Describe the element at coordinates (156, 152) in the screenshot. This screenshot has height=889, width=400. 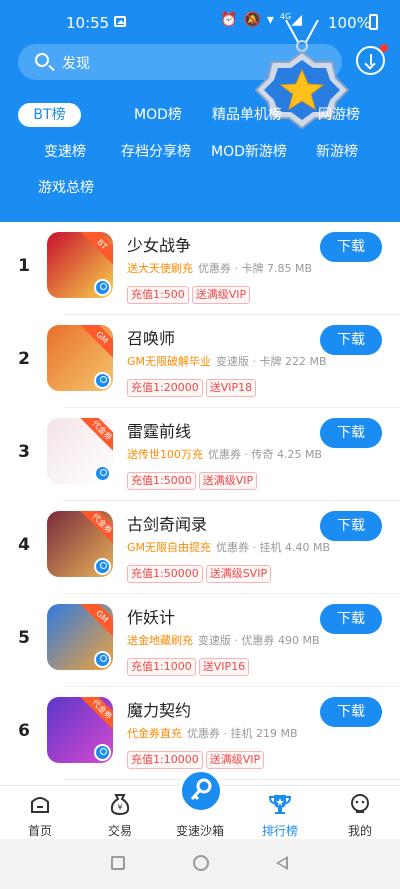
I see `tab-save-share: 存档分享榜` at that location.